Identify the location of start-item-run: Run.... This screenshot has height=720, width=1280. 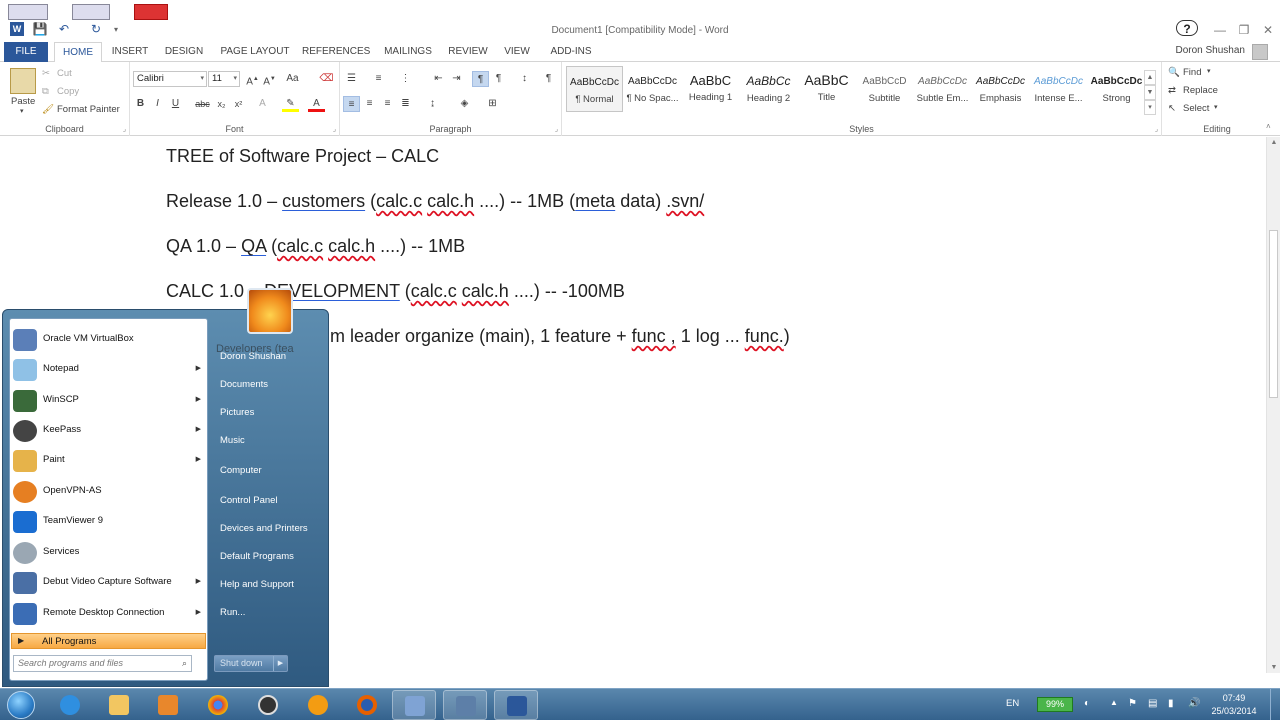
(232, 612).